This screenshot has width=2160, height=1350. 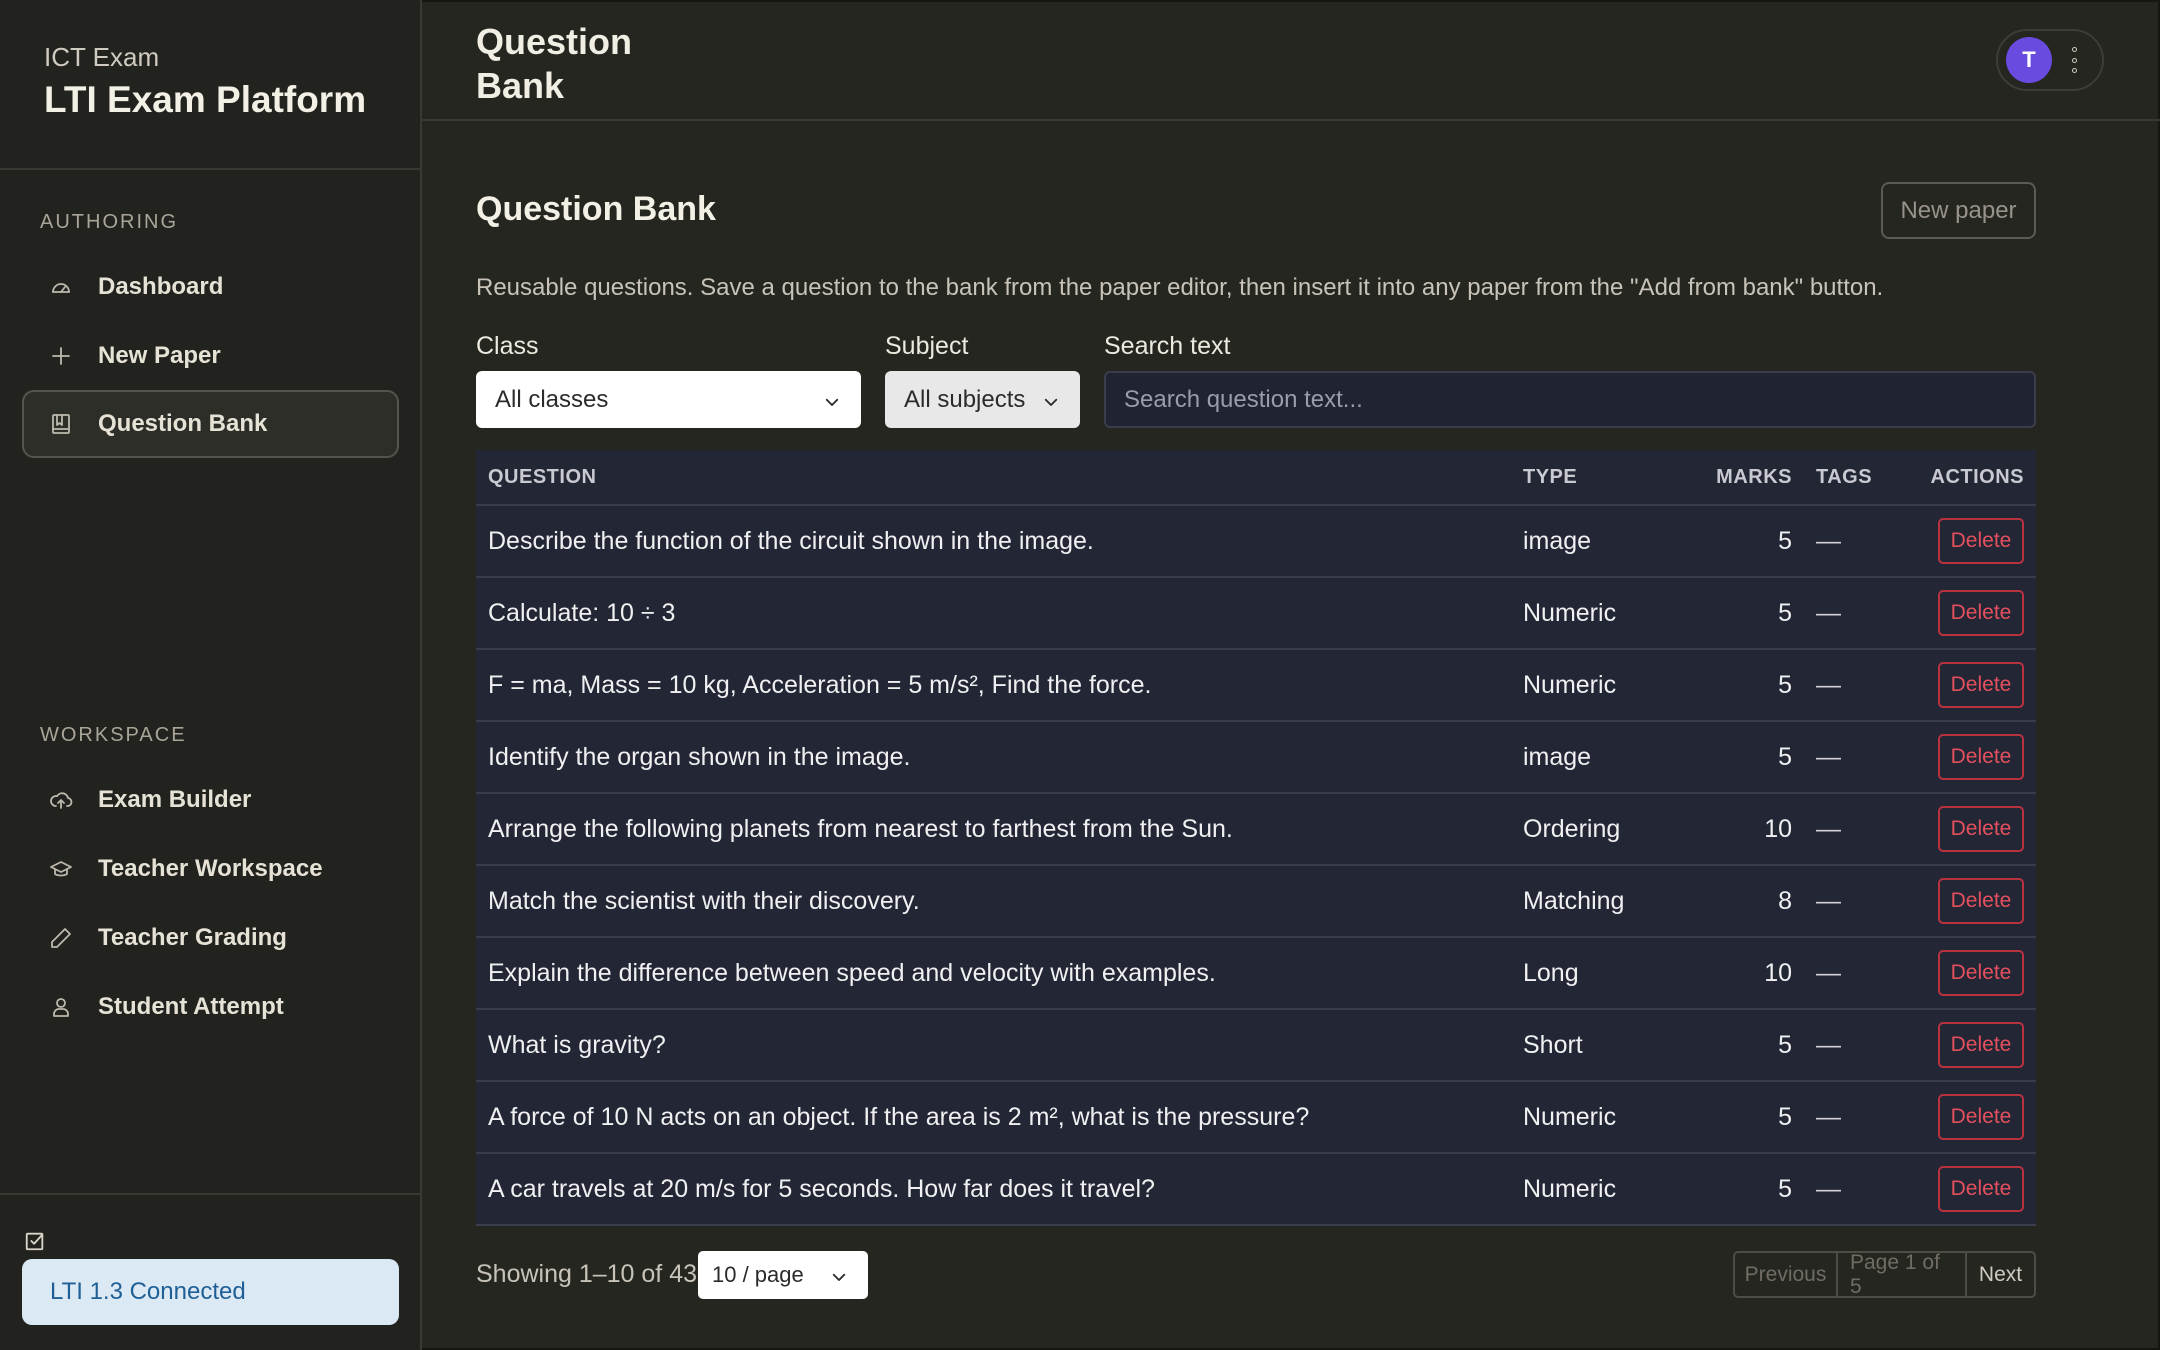 What do you see at coordinates (507, 346) in the screenshot?
I see `class-filter-label: Class` at bounding box center [507, 346].